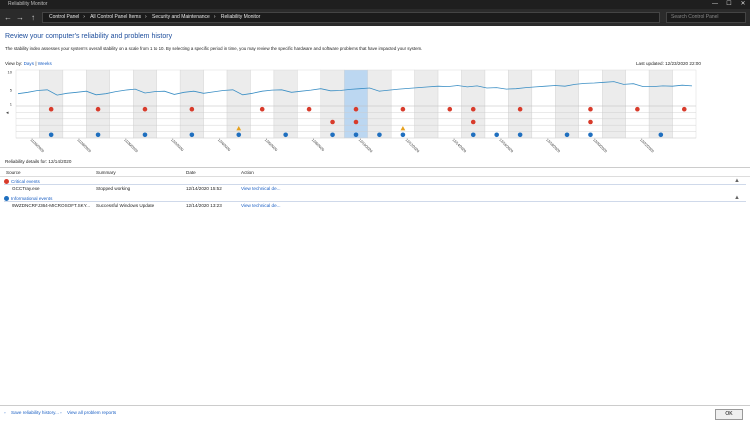  What do you see at coordinates (177, 145) in the screenshot?
I see `x-tick-label: 12/2/2020` at bounding box center [177, 145].